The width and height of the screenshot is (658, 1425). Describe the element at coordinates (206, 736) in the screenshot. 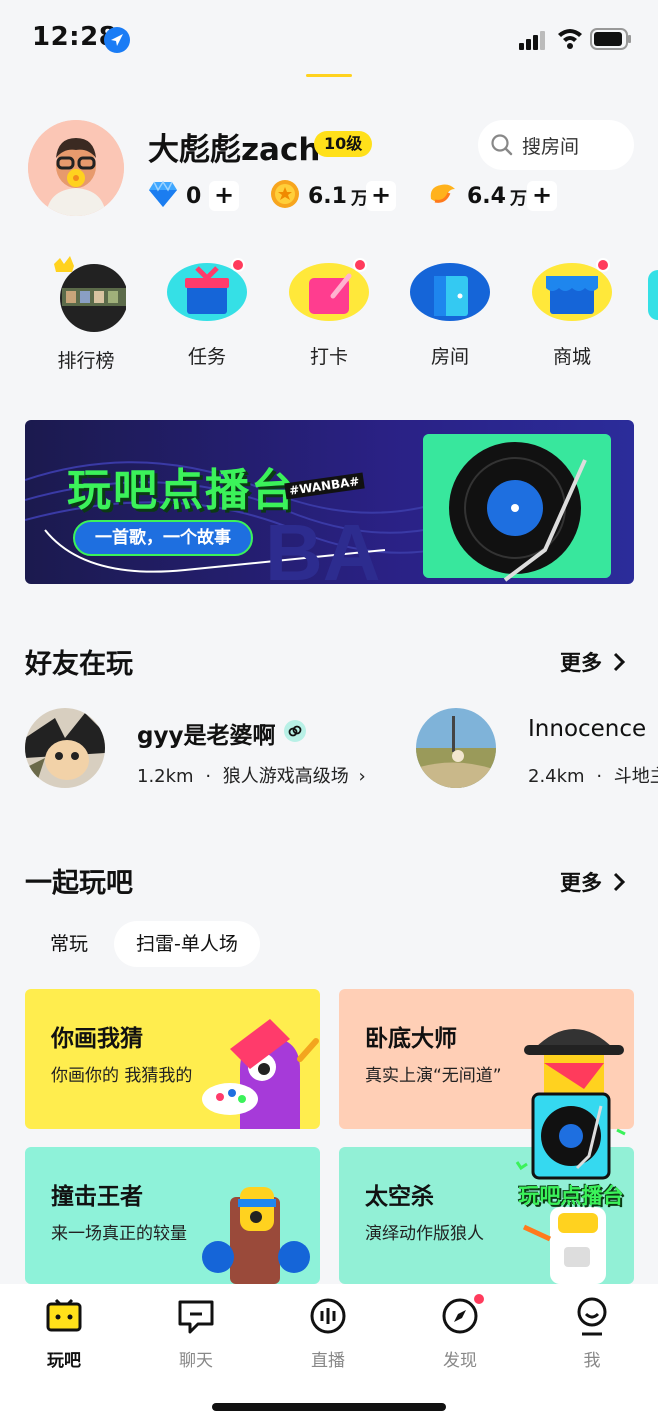

I see `friend-name: gyy是老婆啊` at that location.